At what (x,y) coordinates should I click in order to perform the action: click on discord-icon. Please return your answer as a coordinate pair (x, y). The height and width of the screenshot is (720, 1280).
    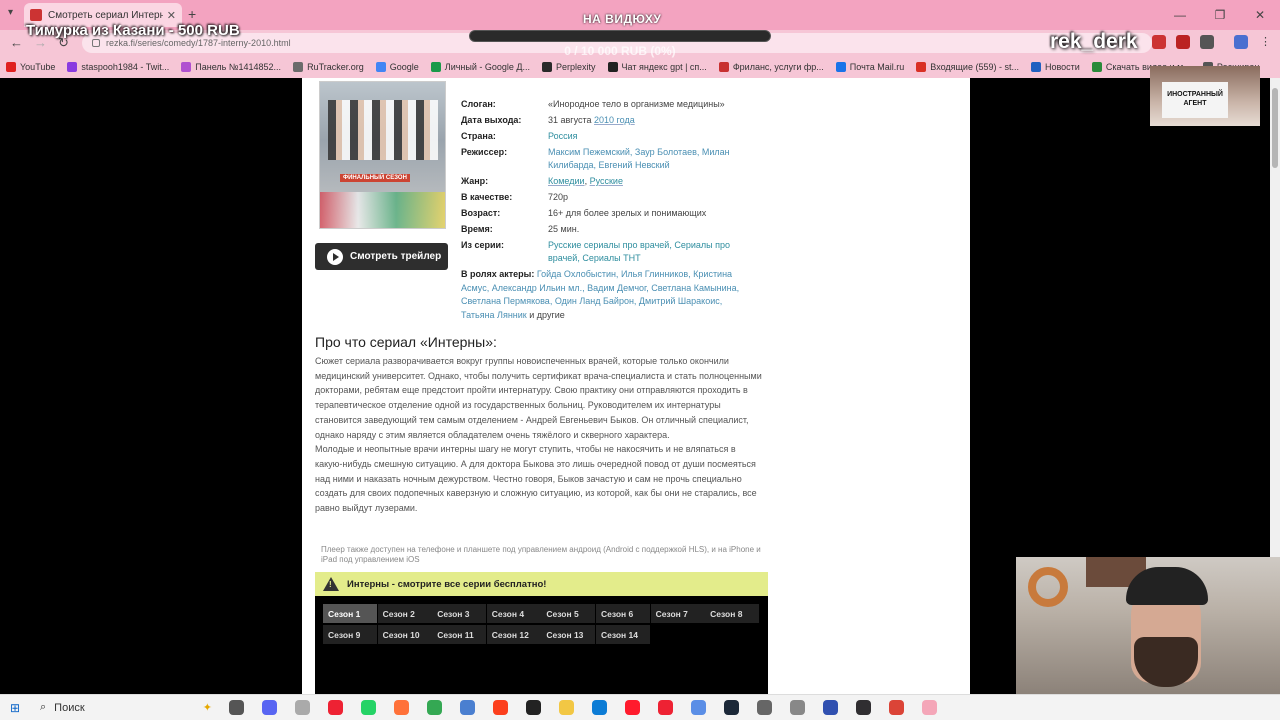
    Looking at the image, I should click on (269, 708).